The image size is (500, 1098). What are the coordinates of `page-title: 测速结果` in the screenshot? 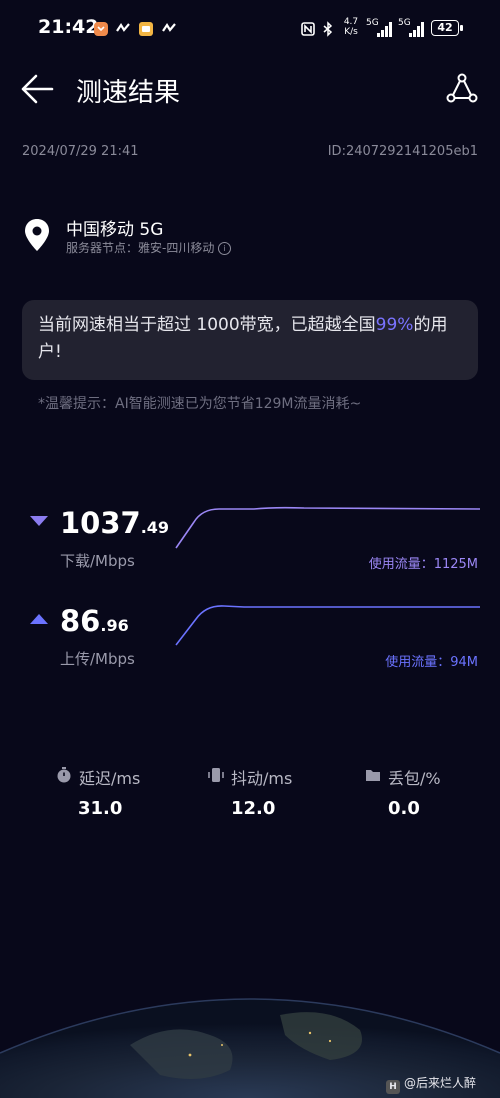 It's located at (128, 93).